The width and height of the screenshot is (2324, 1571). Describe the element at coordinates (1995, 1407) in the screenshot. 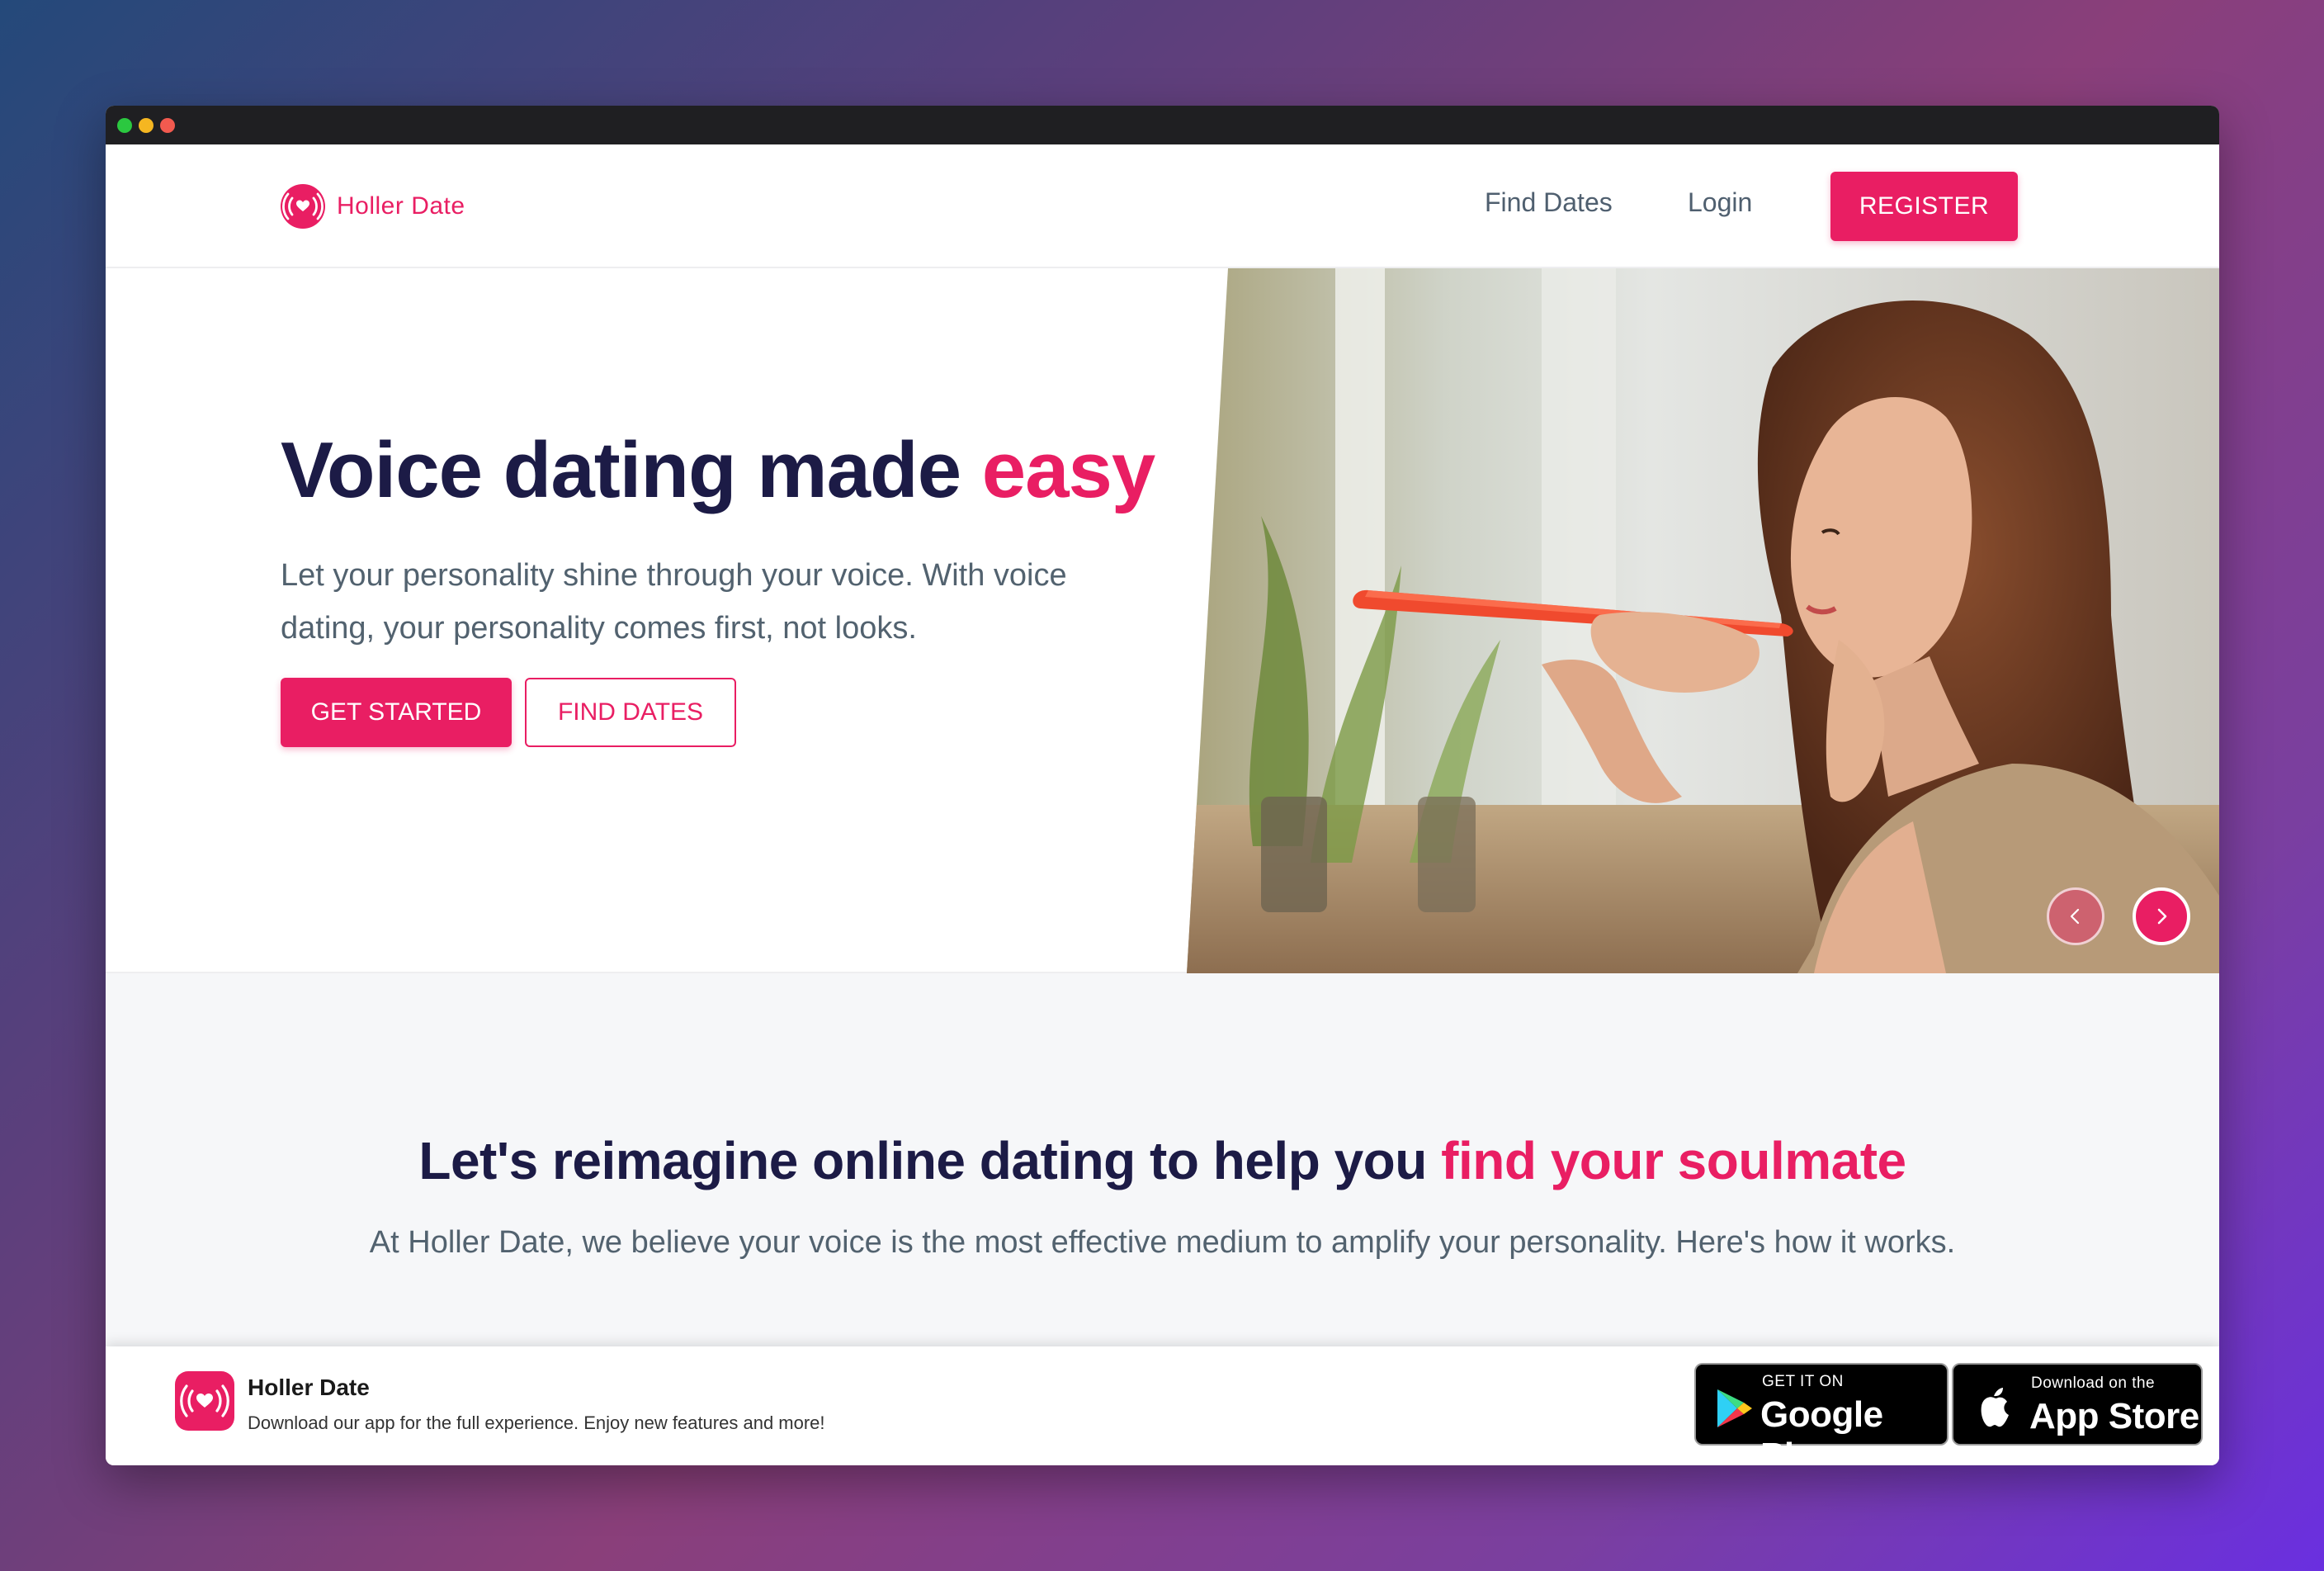

I see `apple-icon` at that location.